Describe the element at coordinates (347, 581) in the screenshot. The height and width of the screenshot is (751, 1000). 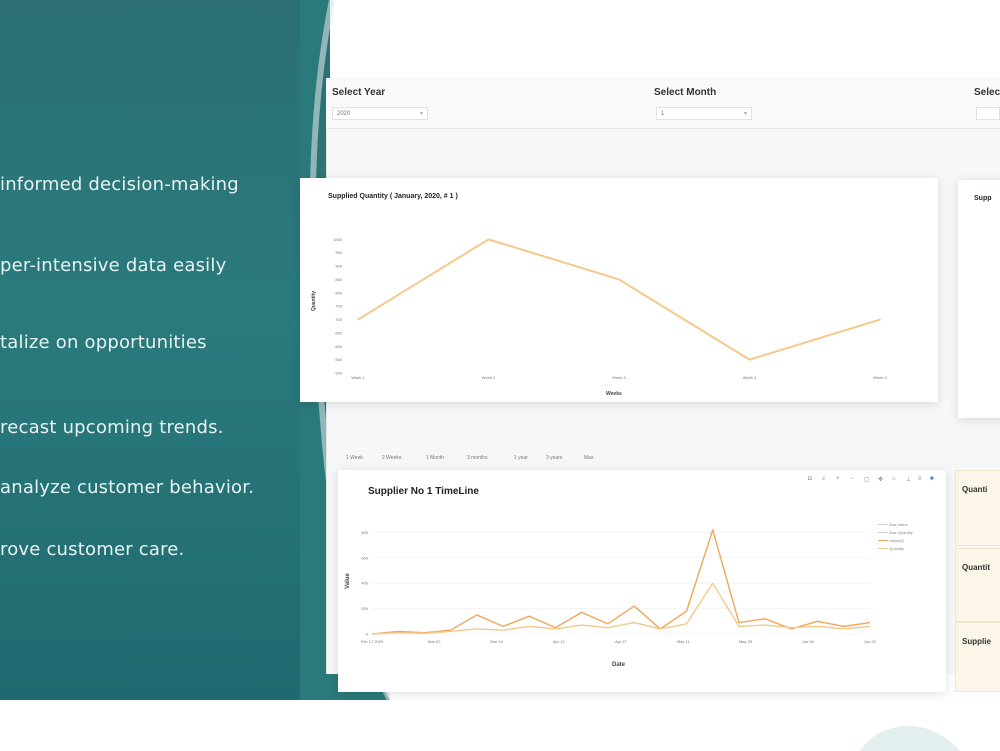
I see `timeline-y-axis-title: Value` at that location.